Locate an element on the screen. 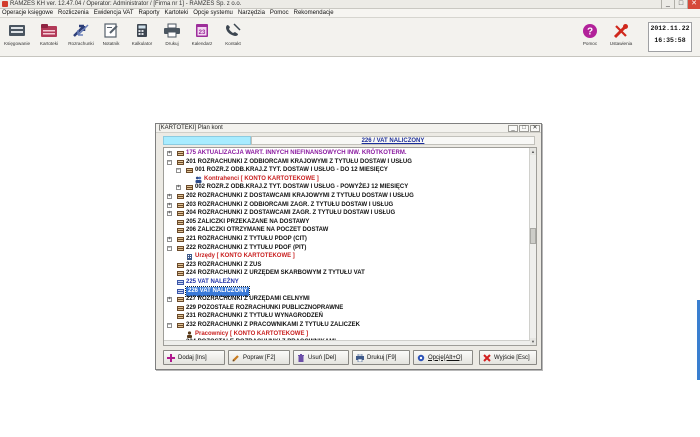  notatnik-button: Notatnik is located at coordinates (111, 37).